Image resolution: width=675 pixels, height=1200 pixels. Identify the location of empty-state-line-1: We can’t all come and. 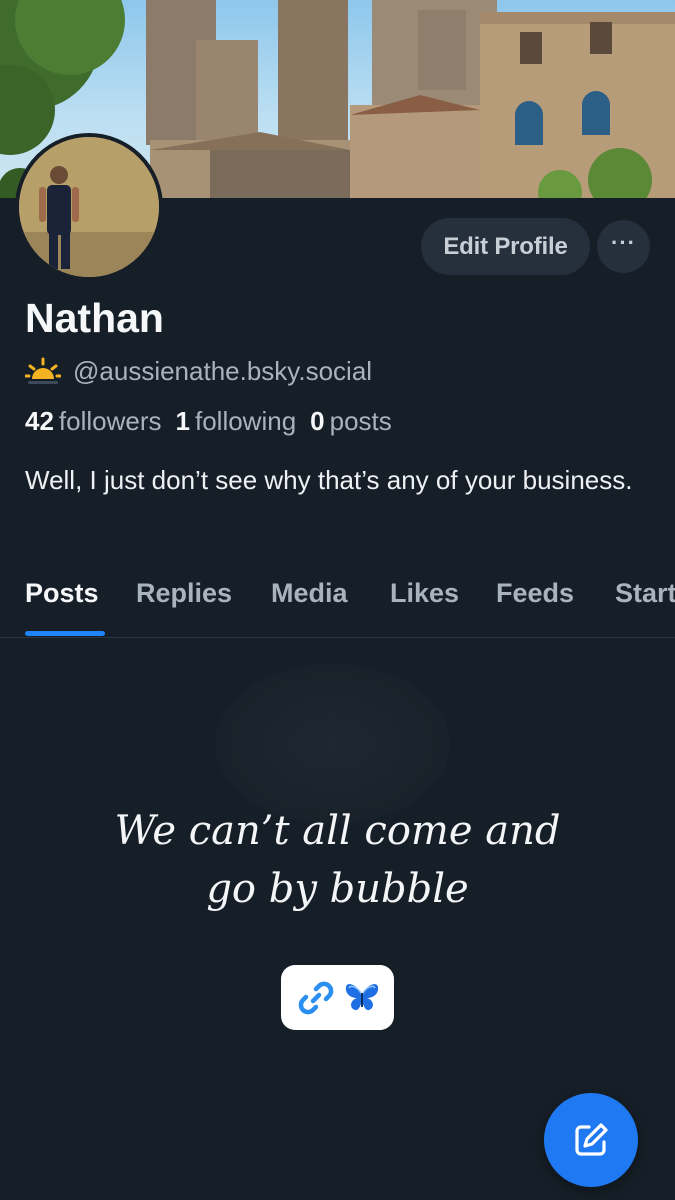
(337, 831).